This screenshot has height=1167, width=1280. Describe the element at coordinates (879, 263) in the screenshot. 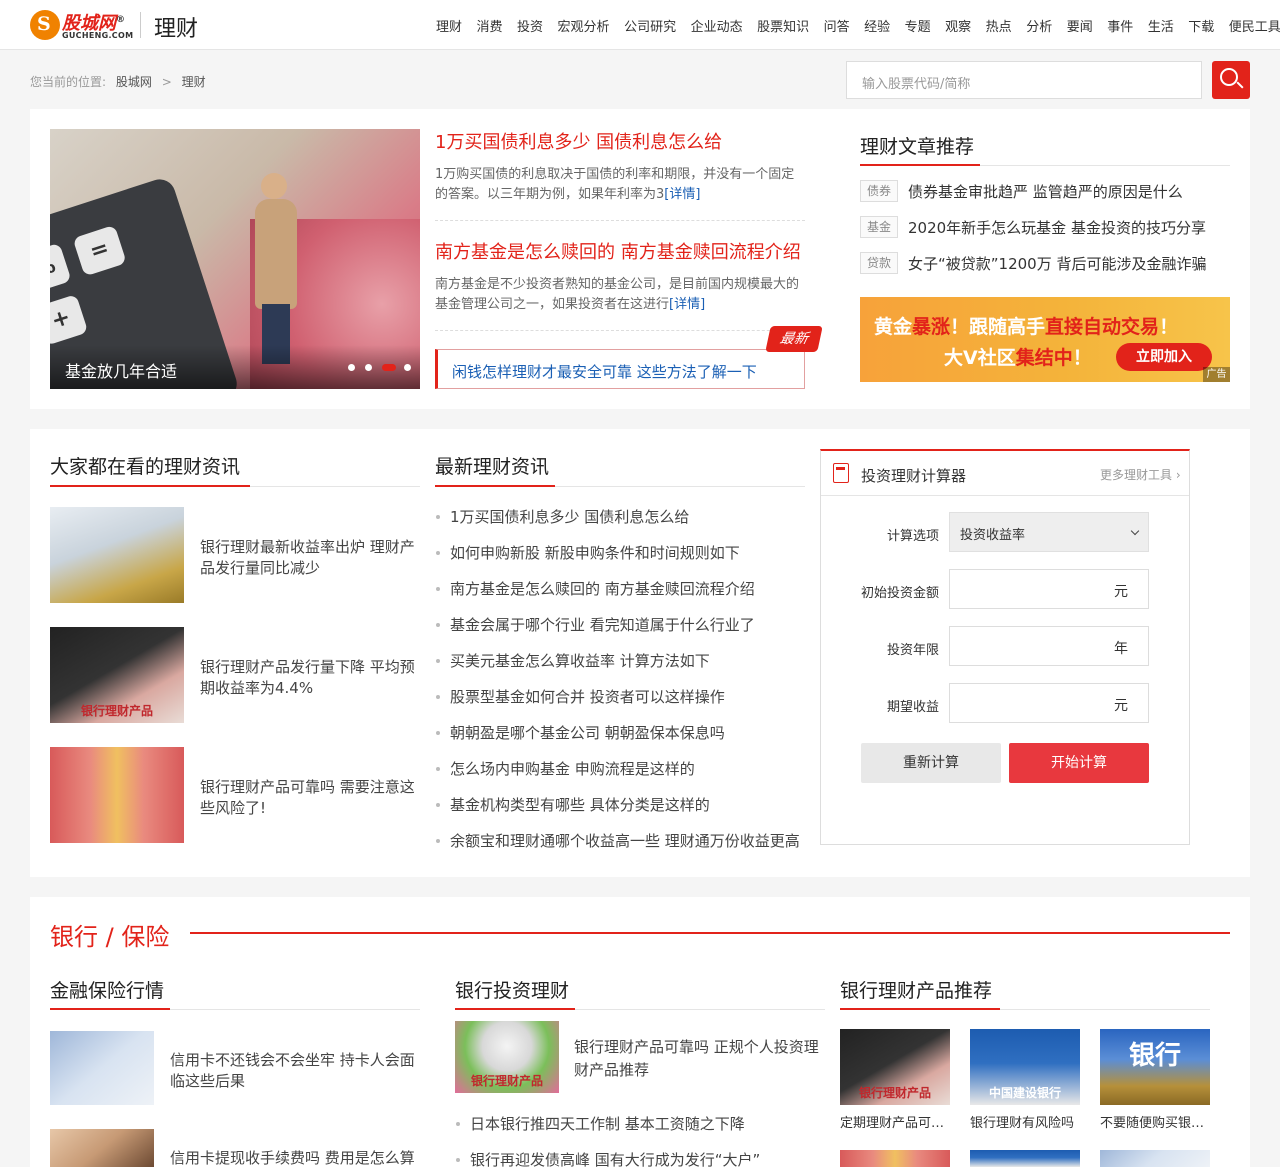

I see `category-tag: 贷款` at that location.